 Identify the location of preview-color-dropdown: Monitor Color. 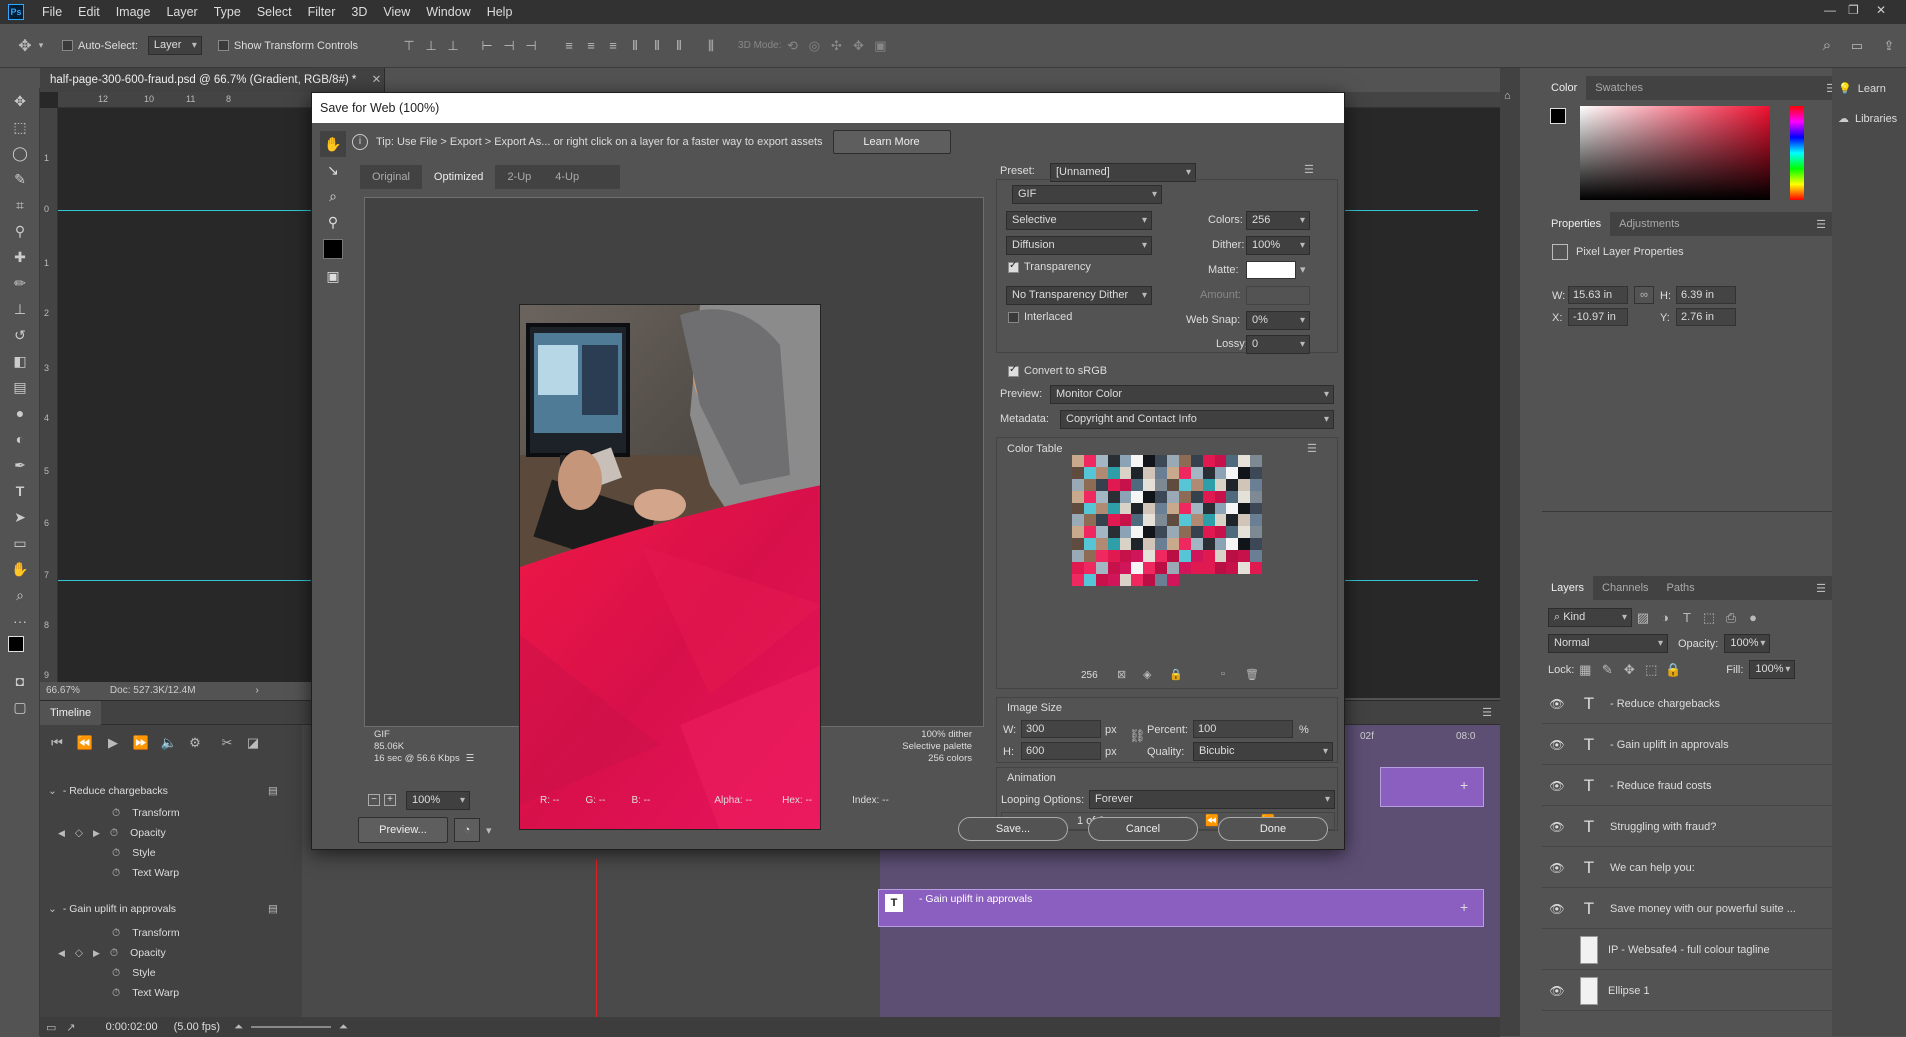
(1192, 394).